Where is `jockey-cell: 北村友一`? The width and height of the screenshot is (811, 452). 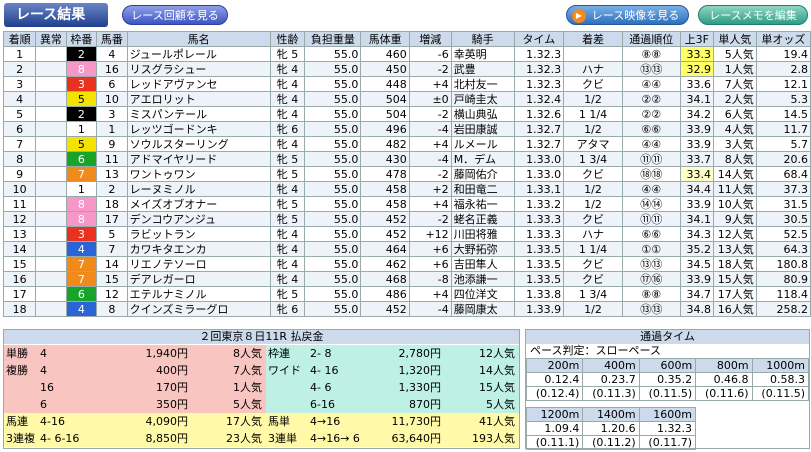 jockey-cell: 北村友一 is located at coordinates (482, 84).